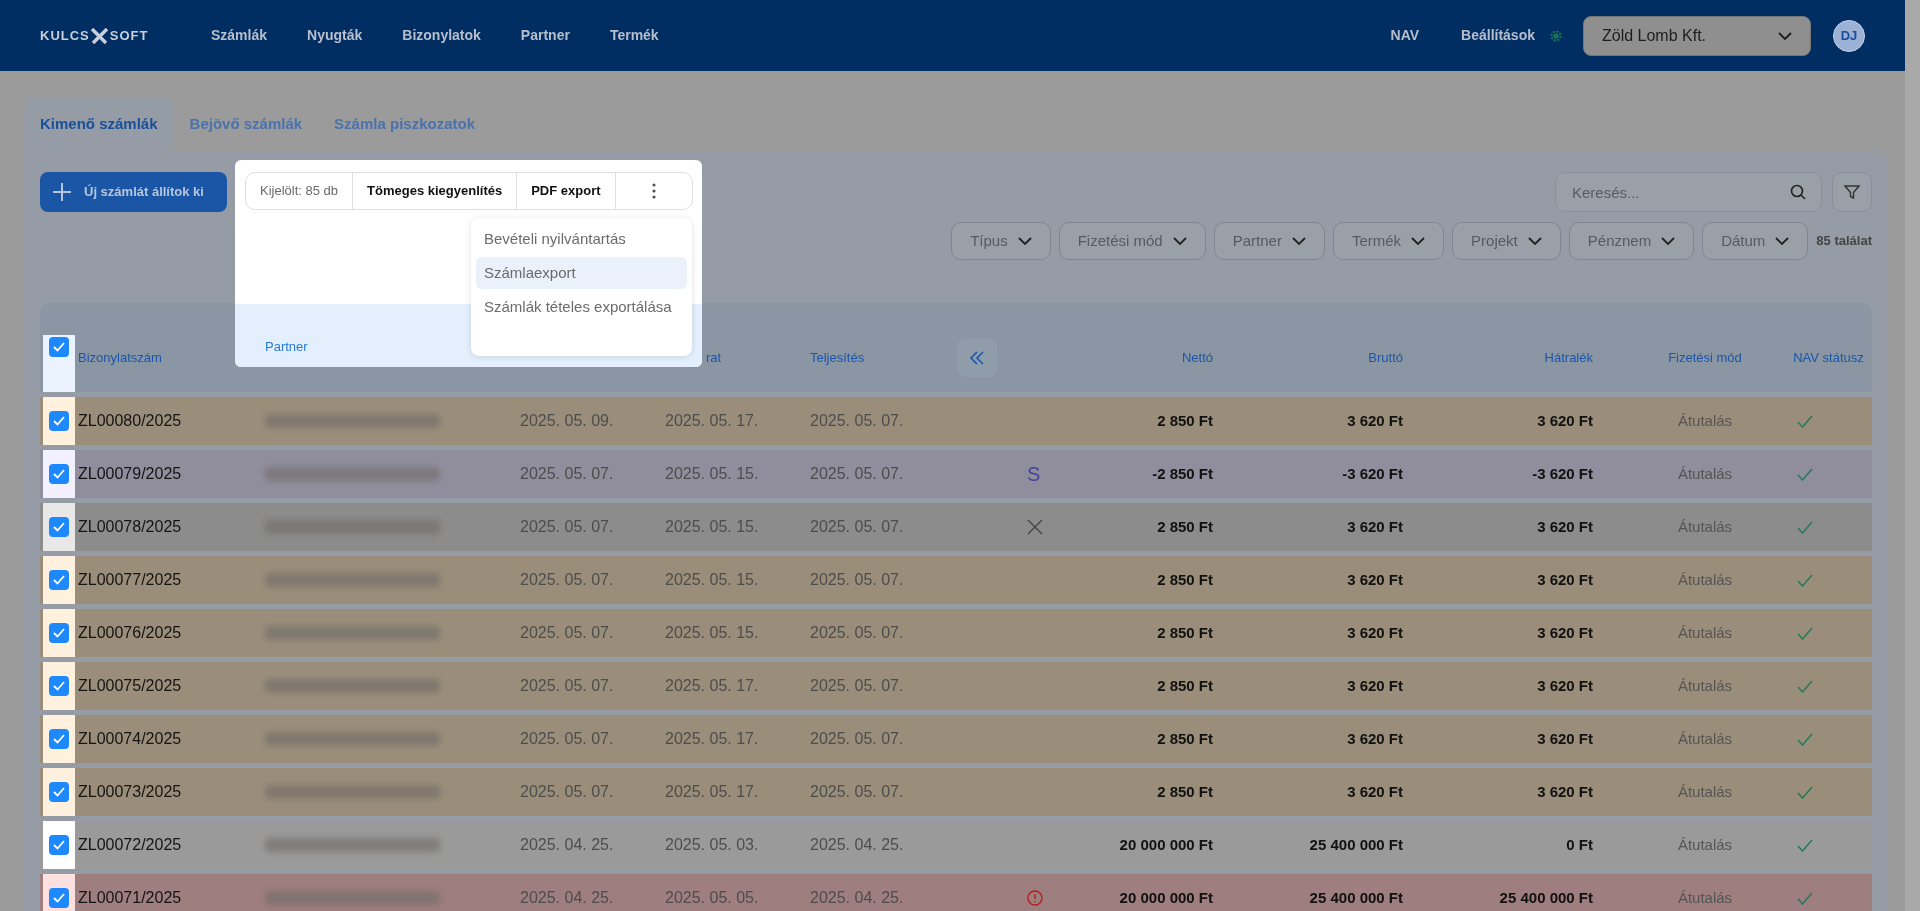 The image size is (1920, 911). I want to click on table-cell-text: ZL00073/2025, so click(130, 792).